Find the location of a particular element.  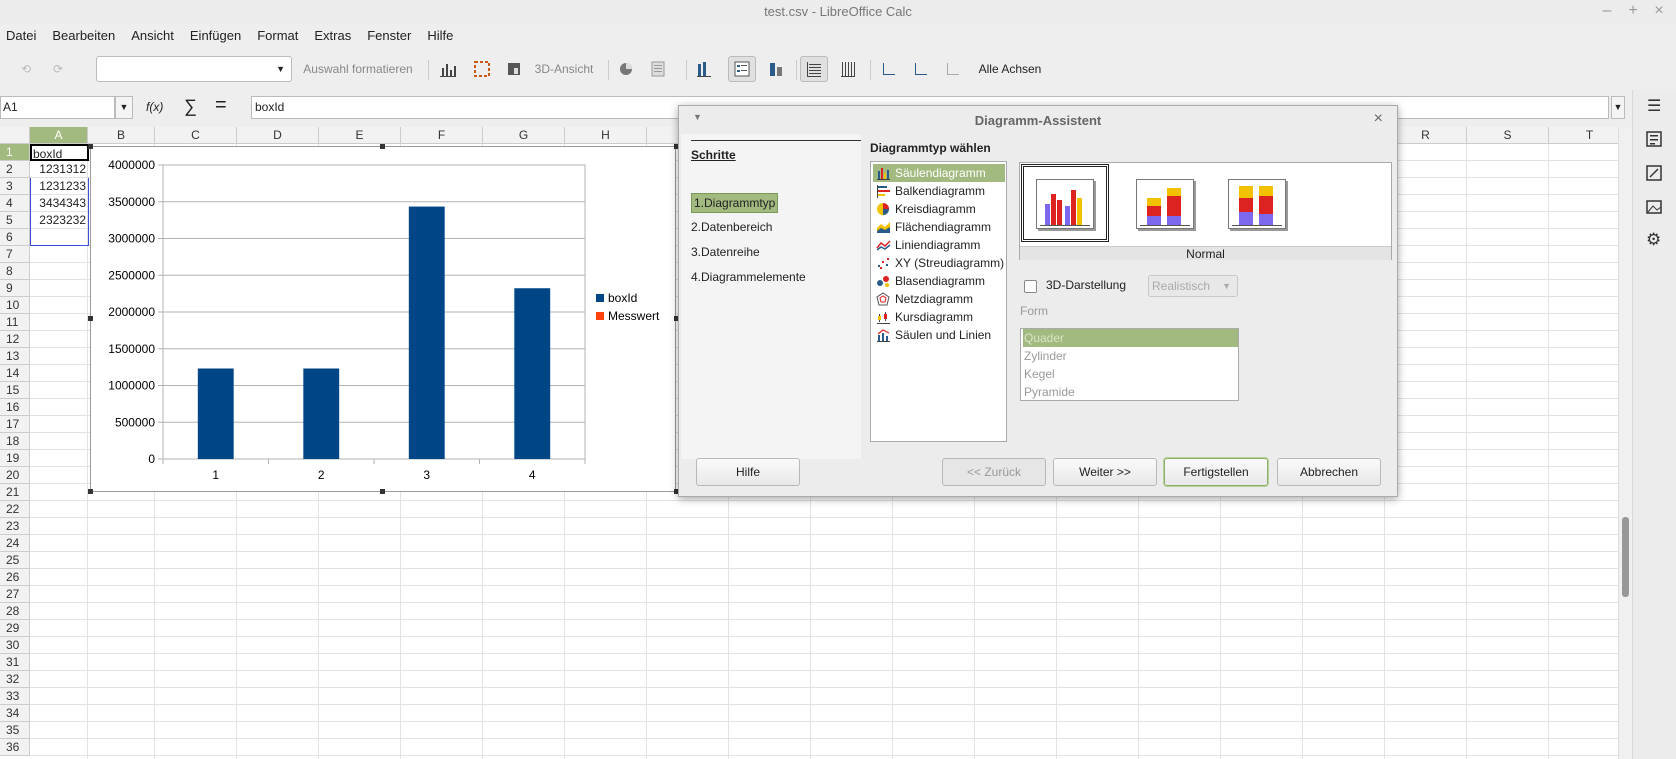

column-header: E is located at coordinates (360, 135).